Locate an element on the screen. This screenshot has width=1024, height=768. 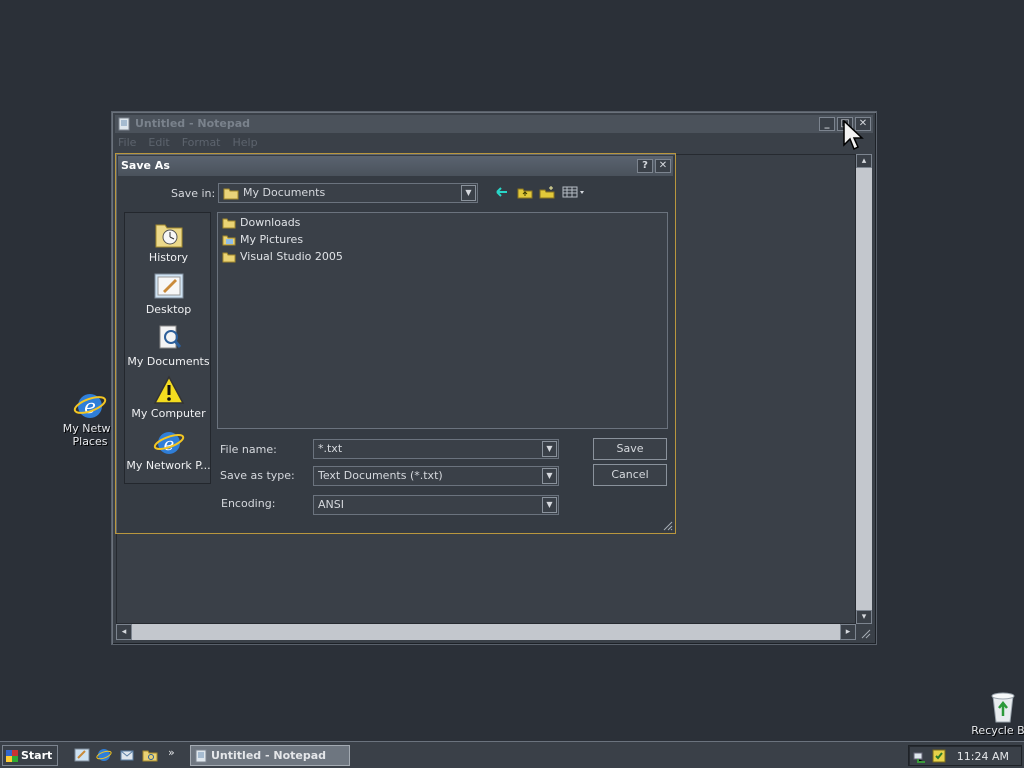
scroll-down-arrow-icon: ▾ is located at coordinates (864, 617).